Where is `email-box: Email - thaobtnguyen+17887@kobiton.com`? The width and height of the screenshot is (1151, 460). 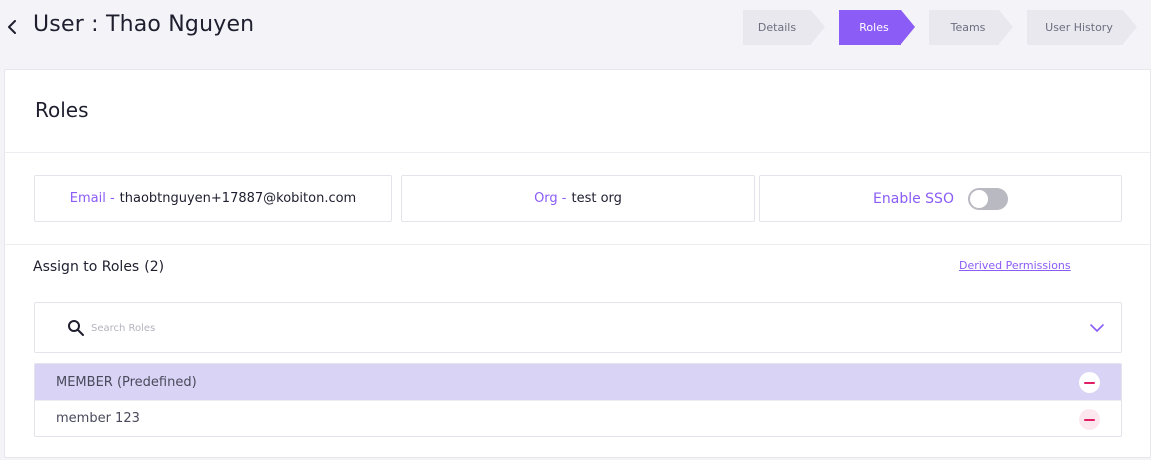
email-box: Email - thaobtnguyen+17887@kobiton.com is located at coordinates (213, 198).